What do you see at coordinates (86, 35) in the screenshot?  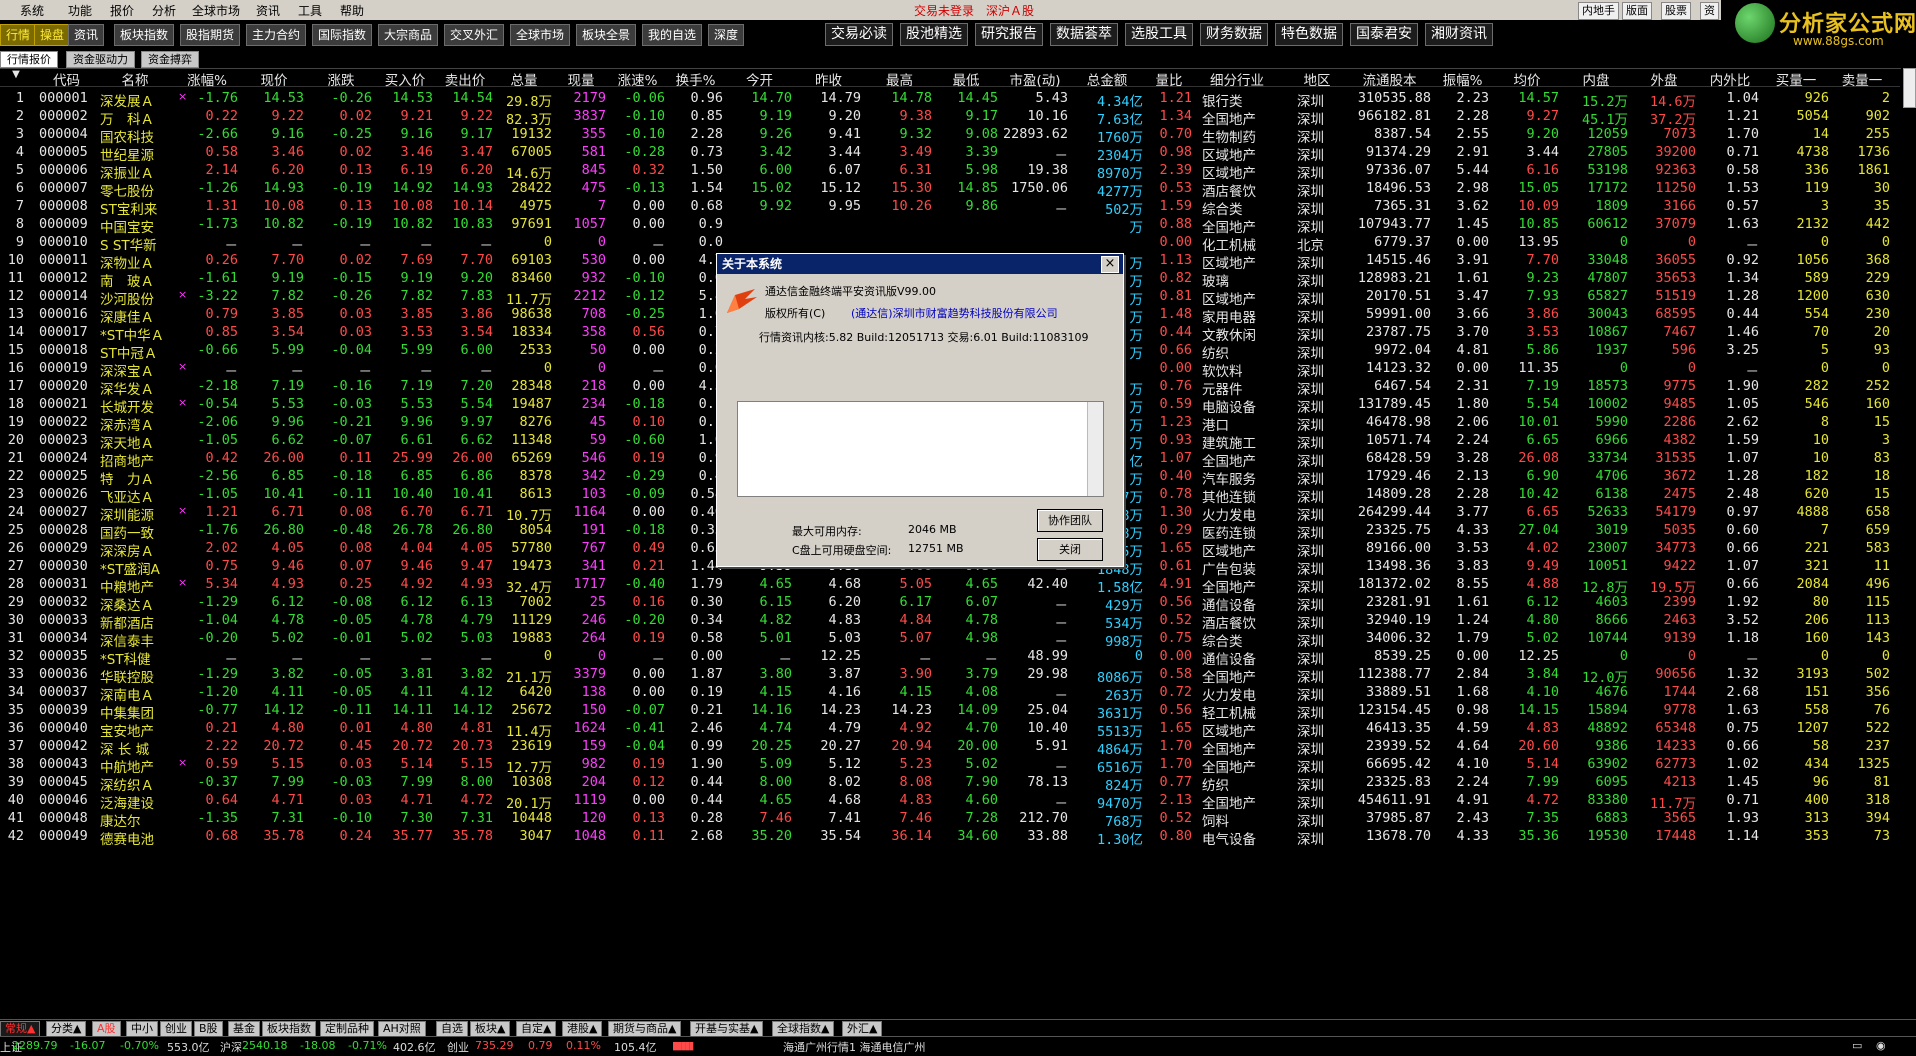 I see `nav-tab: 资讯` at bounding box center [86, 35].